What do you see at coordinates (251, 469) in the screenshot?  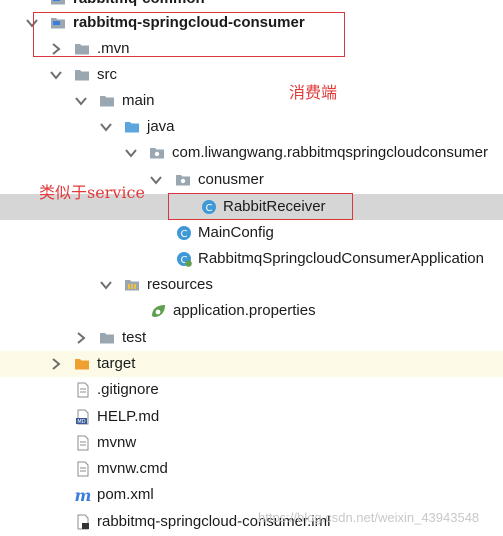 I see `tree-row-mvnw-cmd: mvnw.cmd` at bounding box center [251, 469].